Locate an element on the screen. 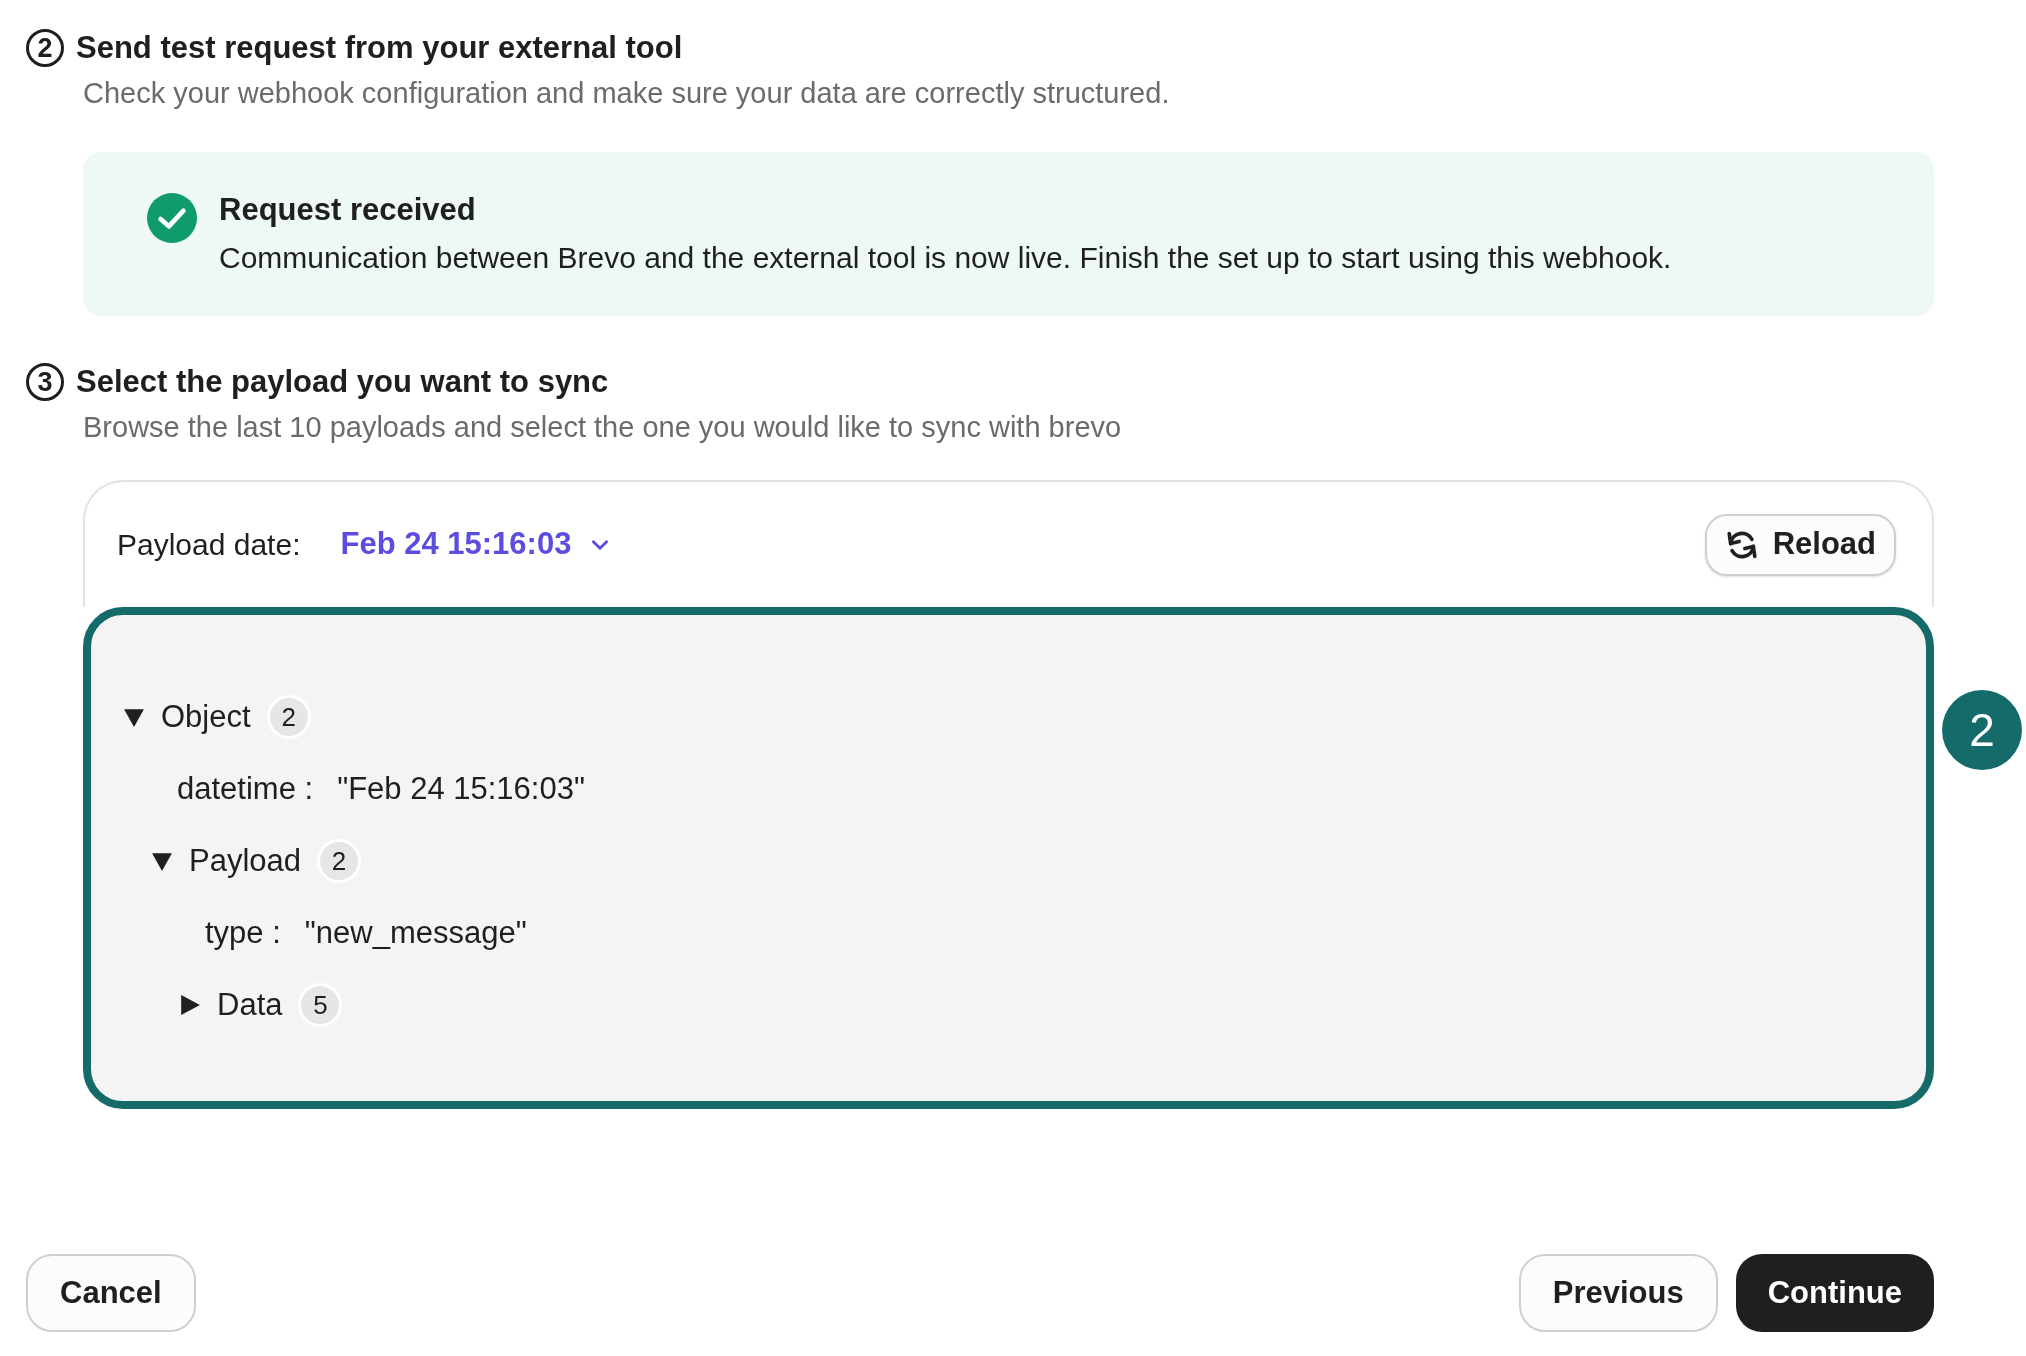  field-key: datetime : is located at coordinates (245, 789).